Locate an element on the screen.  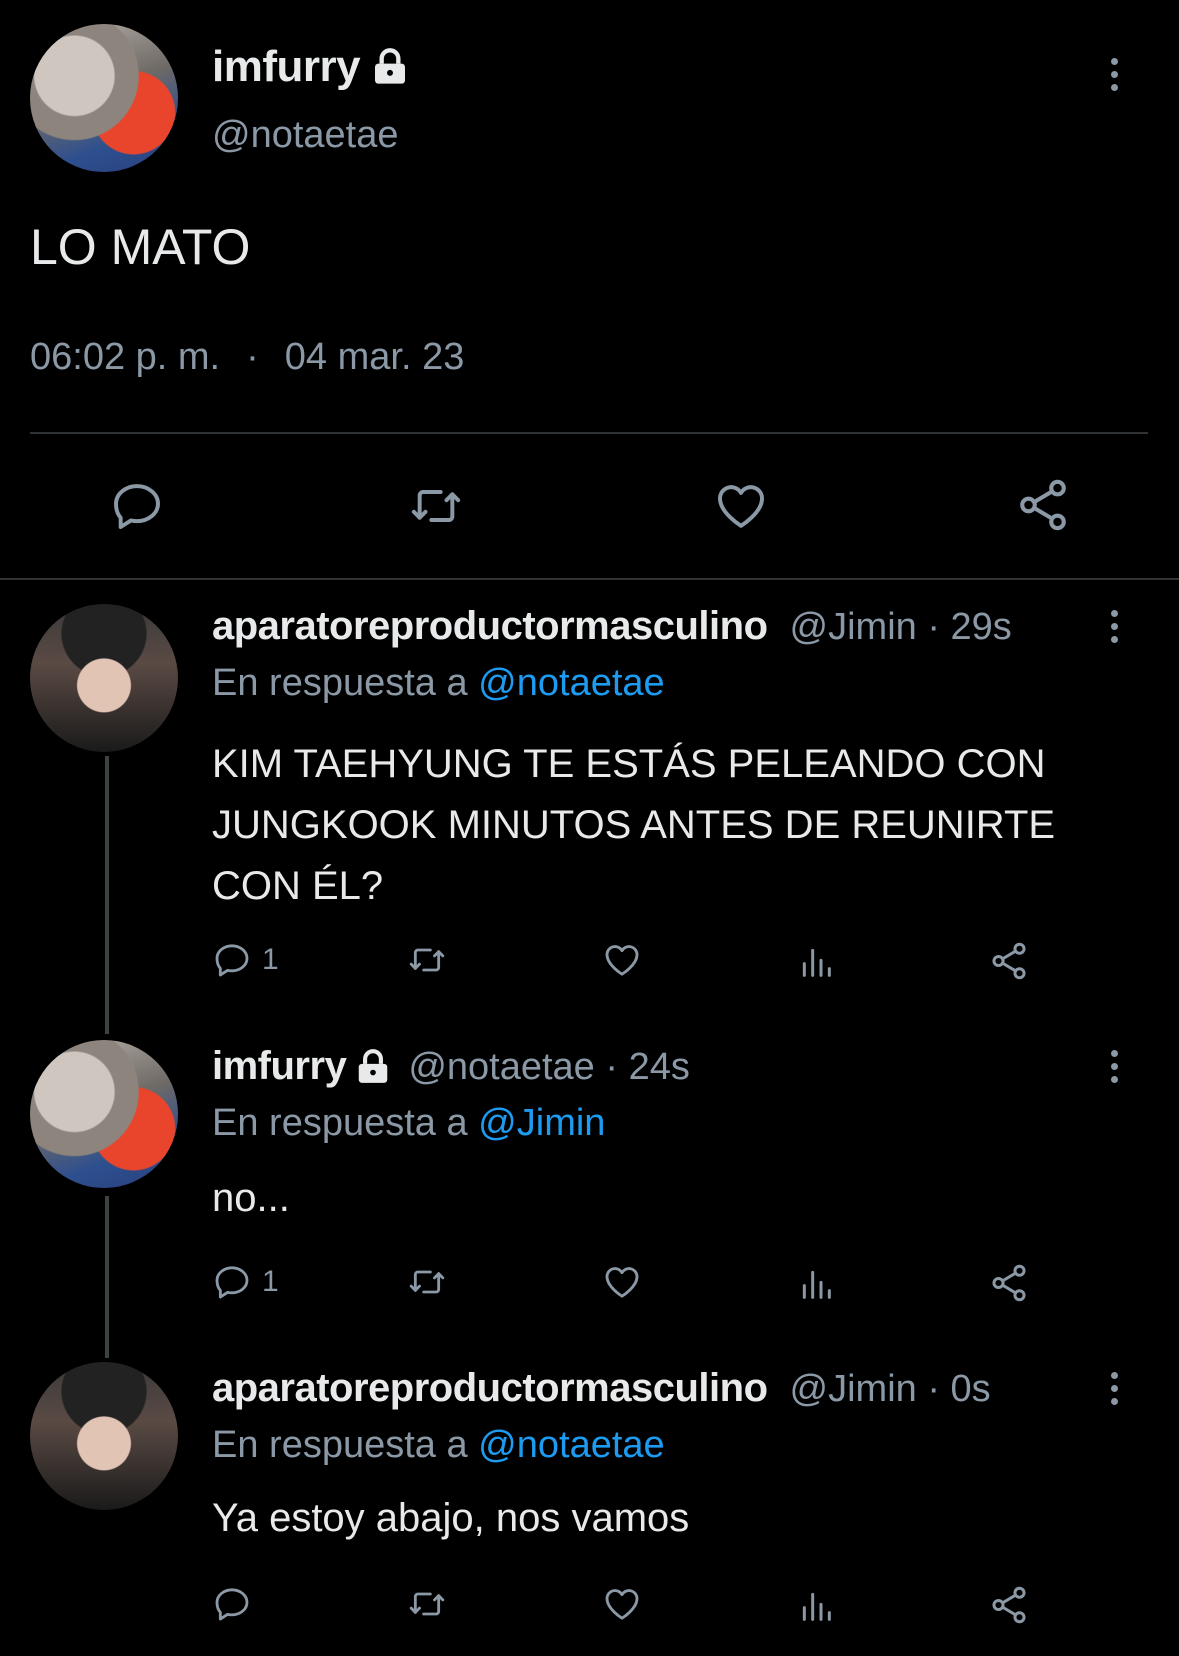
main-display-name: imfurry is located at coordinates (286, 66).